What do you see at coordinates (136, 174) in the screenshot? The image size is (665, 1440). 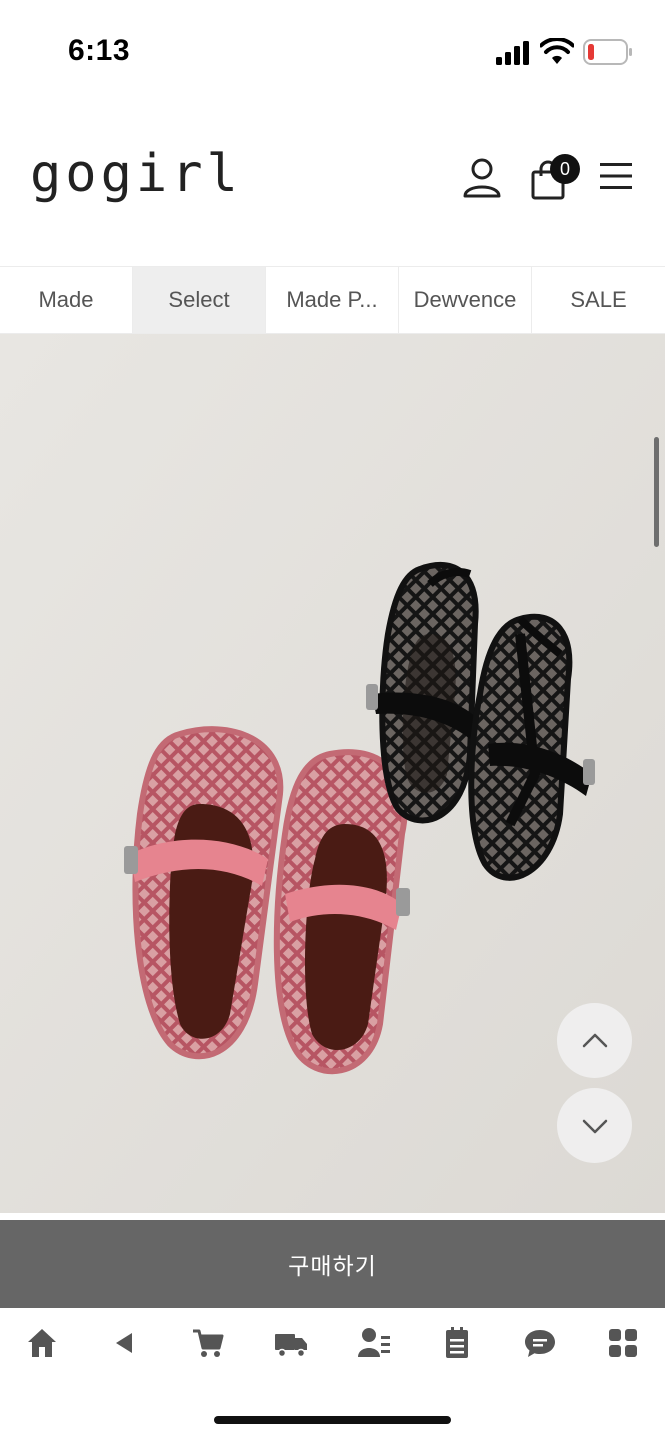 I see `site-logo: gogirl` at bounding box center [136, 174].